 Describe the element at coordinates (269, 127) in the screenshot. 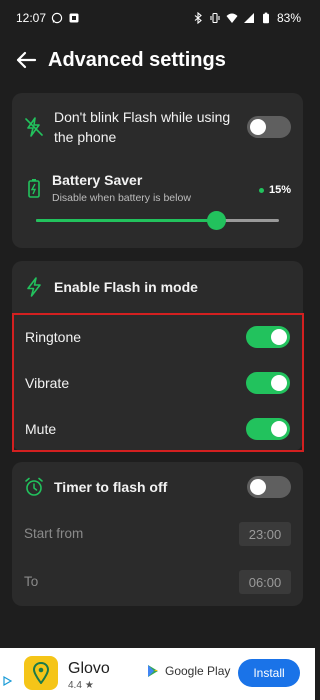

I see `dont-blink-toggle` at that location.